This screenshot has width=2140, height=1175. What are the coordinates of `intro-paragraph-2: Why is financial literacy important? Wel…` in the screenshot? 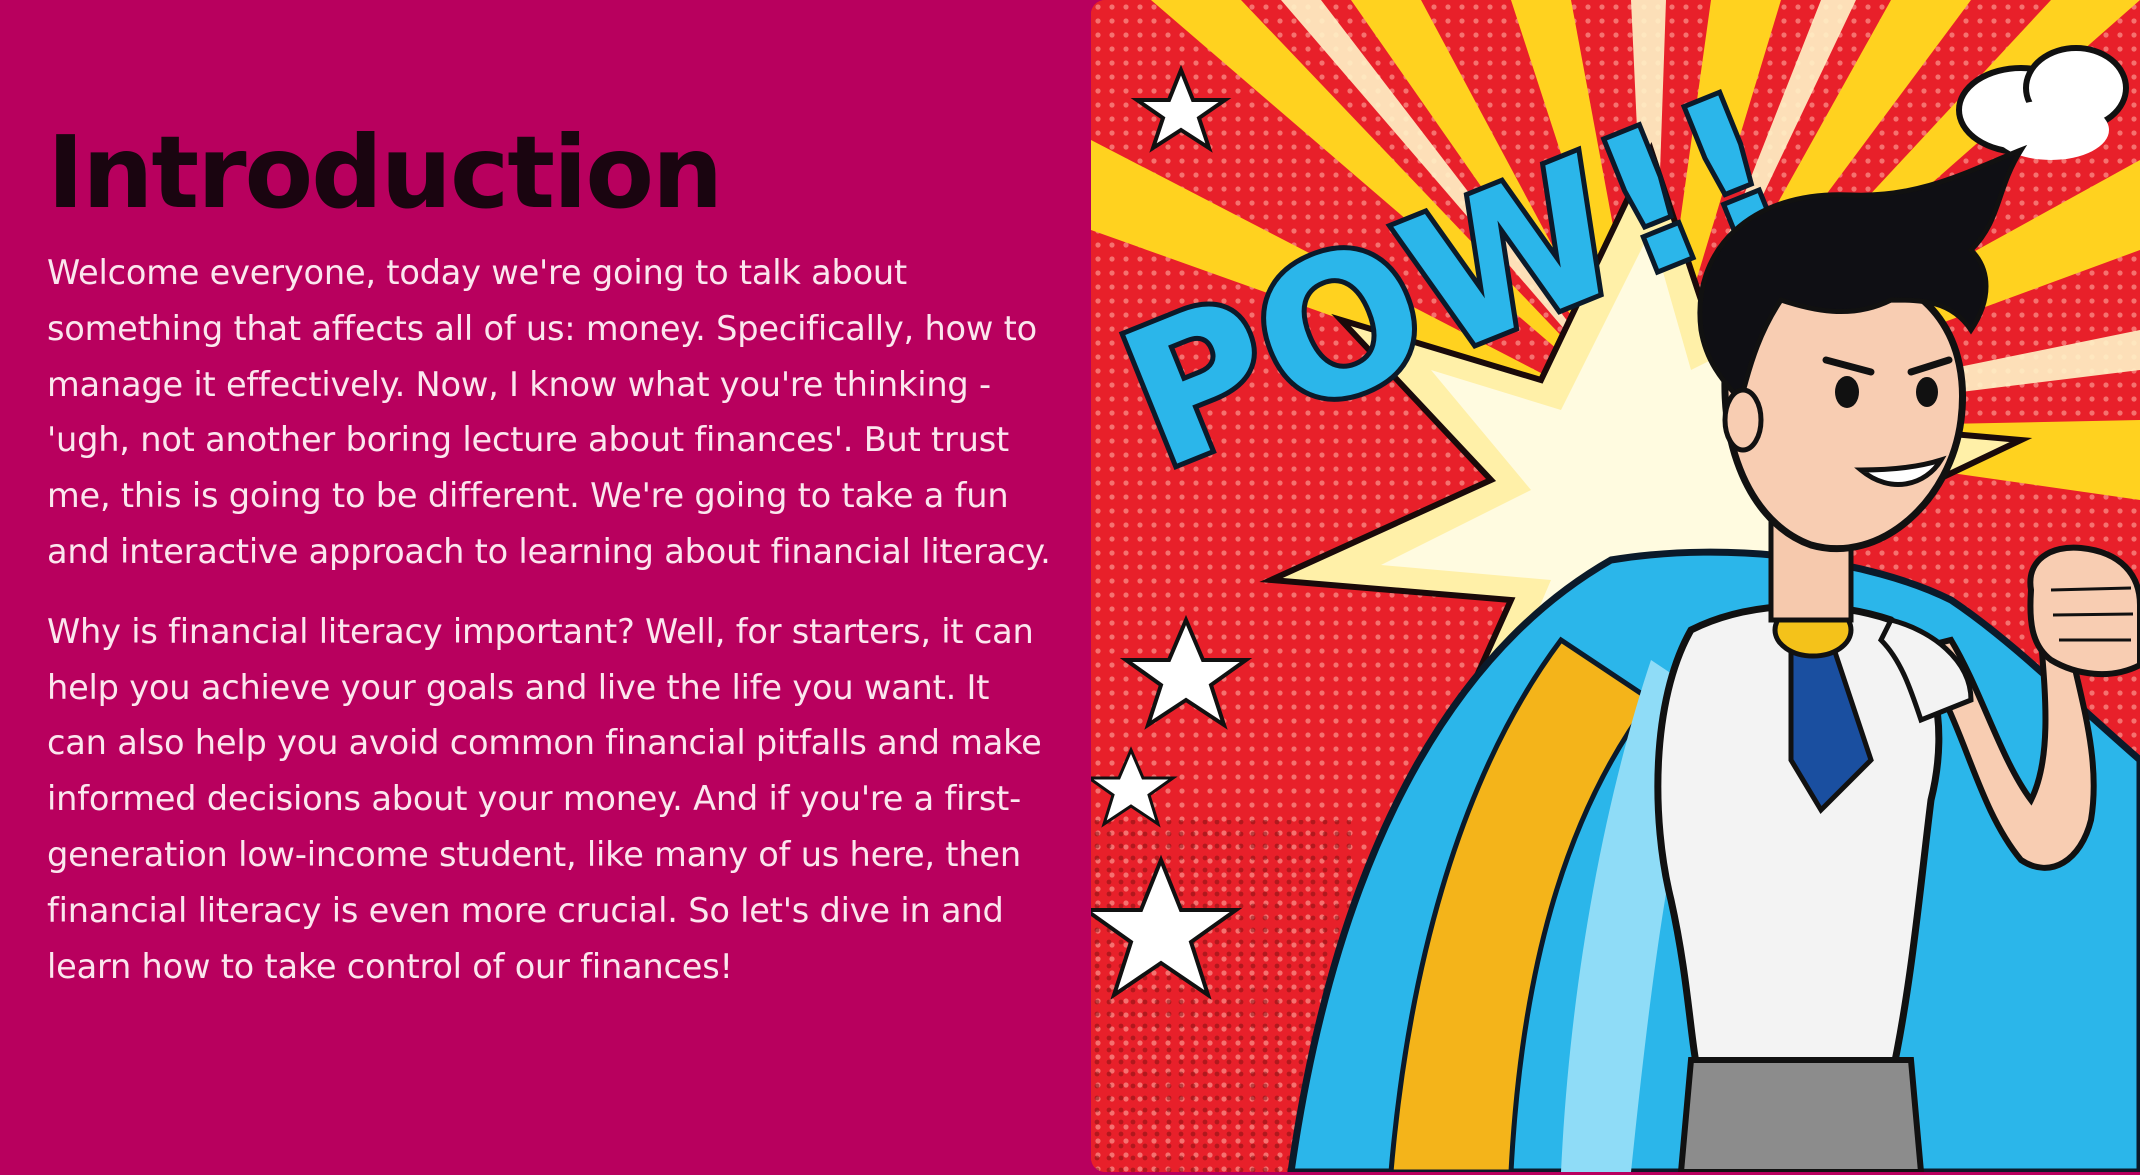 It's located at (544, 798).